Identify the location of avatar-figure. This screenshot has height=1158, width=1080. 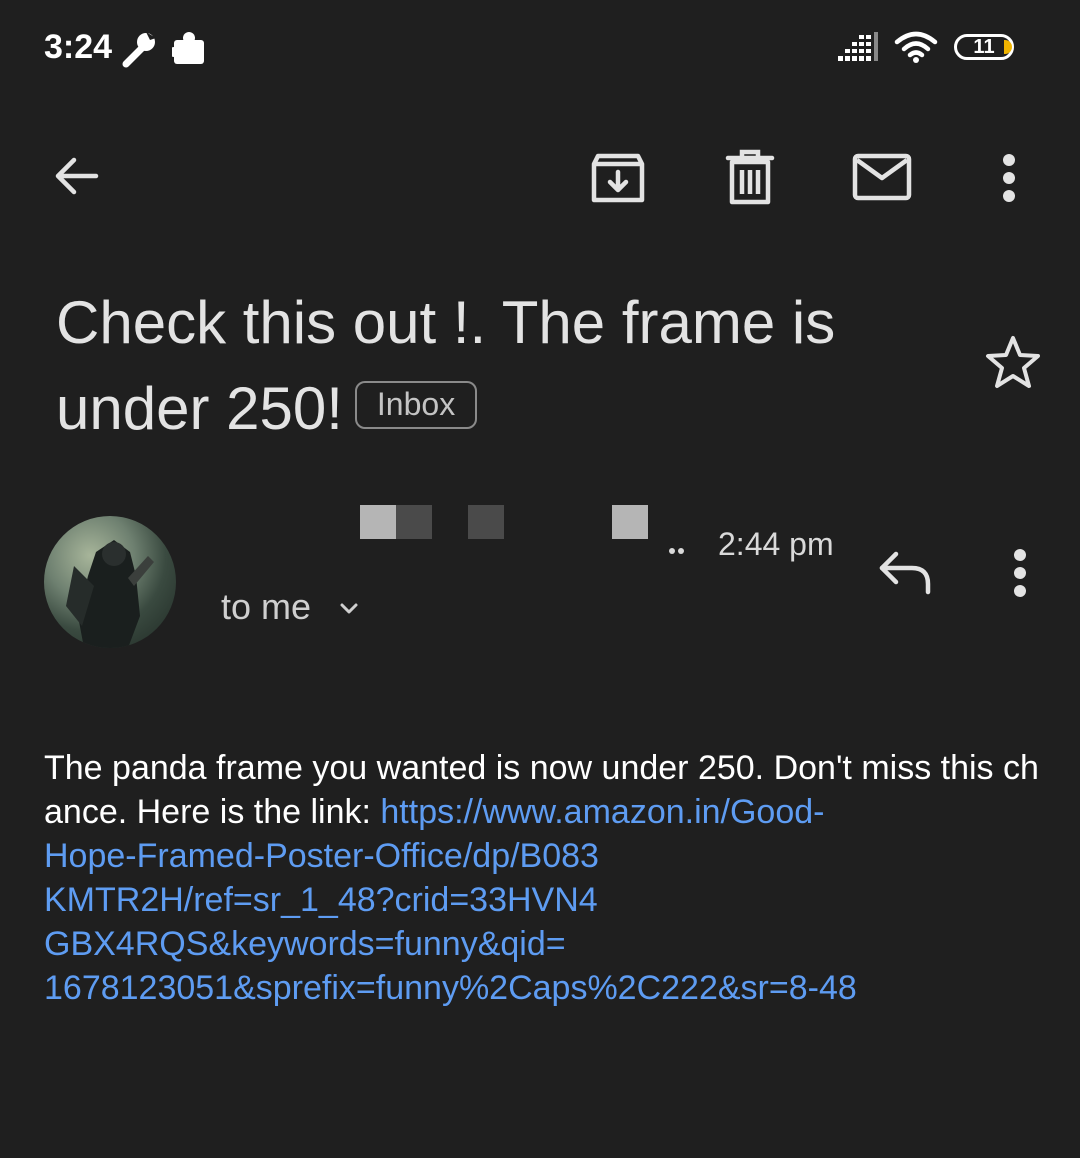
(110, 594).